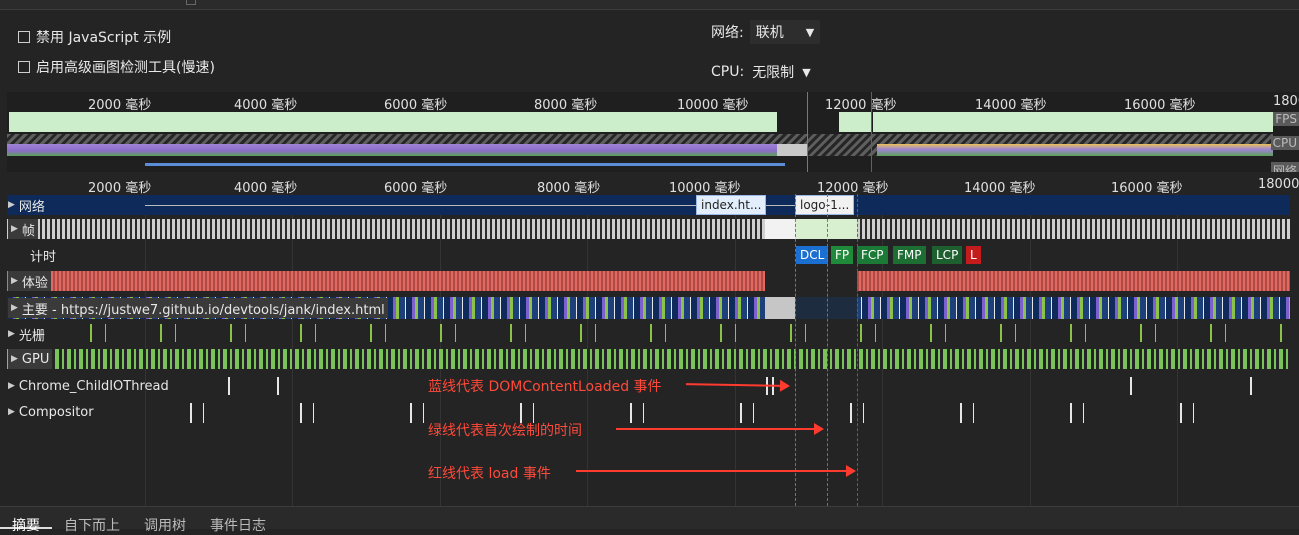 This screenshot has width=1299, height=535. I want to click on disable-js-option: 禁用 JavaScript 示例, so click(94, 37).